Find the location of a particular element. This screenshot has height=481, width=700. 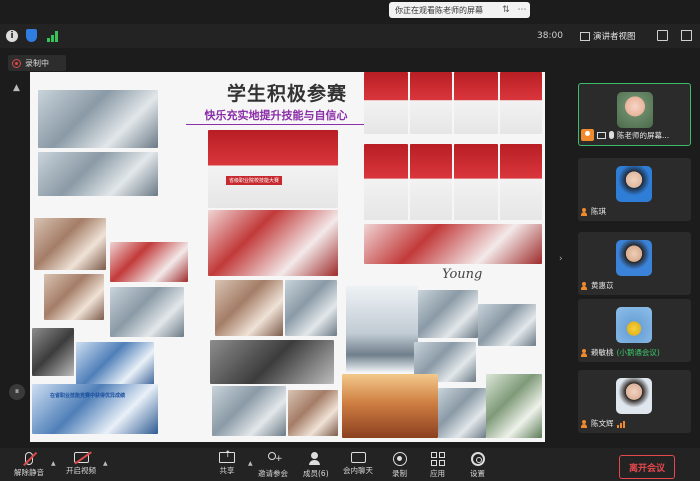

slide-title: 学生积极参赛 is located at coordinates (286, 94).